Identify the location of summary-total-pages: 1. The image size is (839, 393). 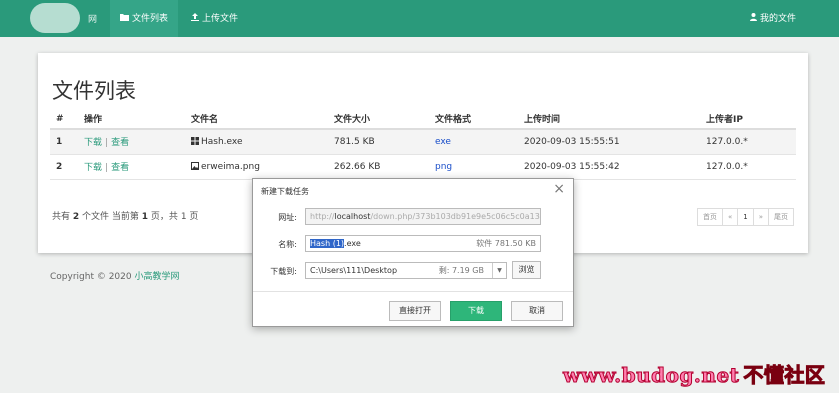
(183, 217).